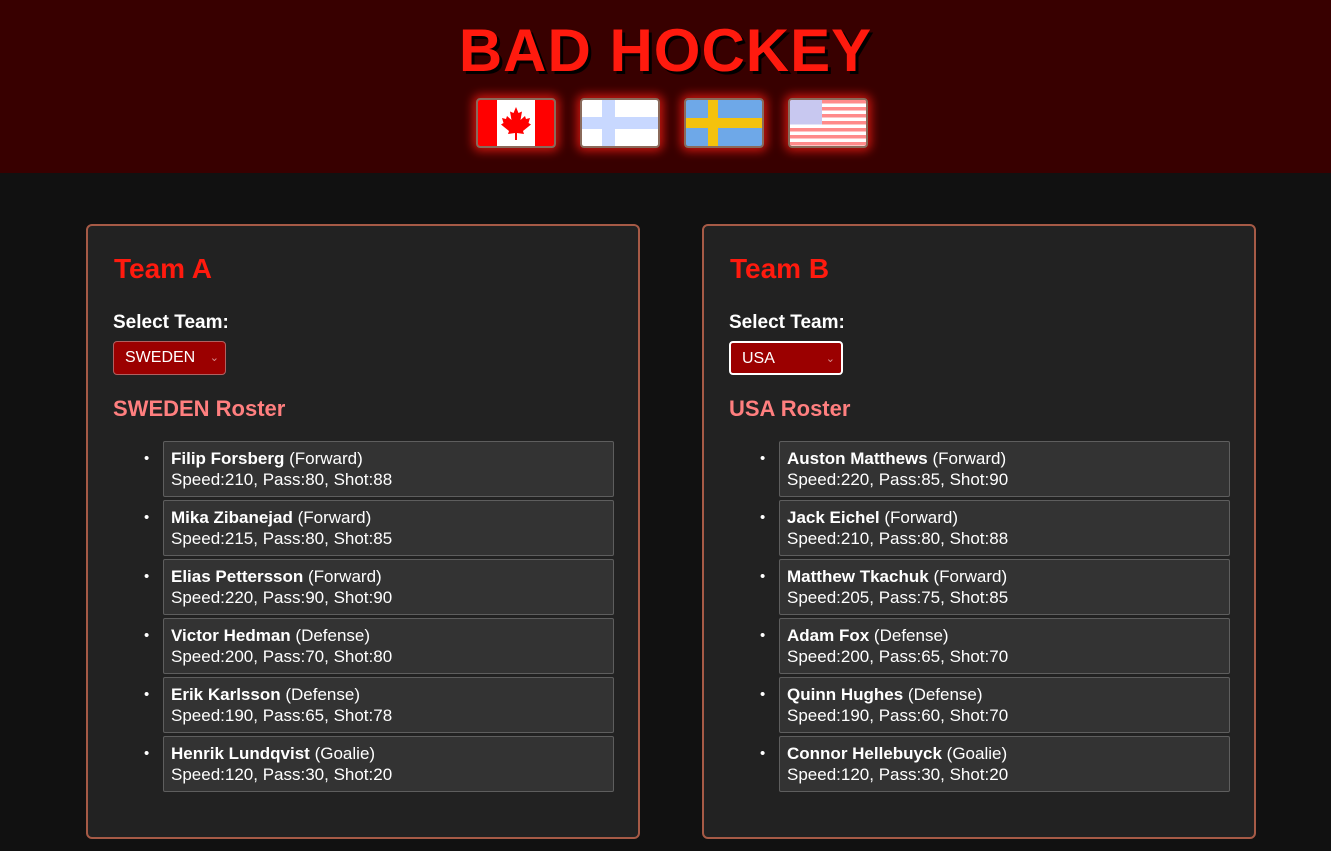 The width and height of the screenshot is (1331, 851). I want to click on player-stats: Speed:215, Pass:80, Shot:85, so click(282, 538).